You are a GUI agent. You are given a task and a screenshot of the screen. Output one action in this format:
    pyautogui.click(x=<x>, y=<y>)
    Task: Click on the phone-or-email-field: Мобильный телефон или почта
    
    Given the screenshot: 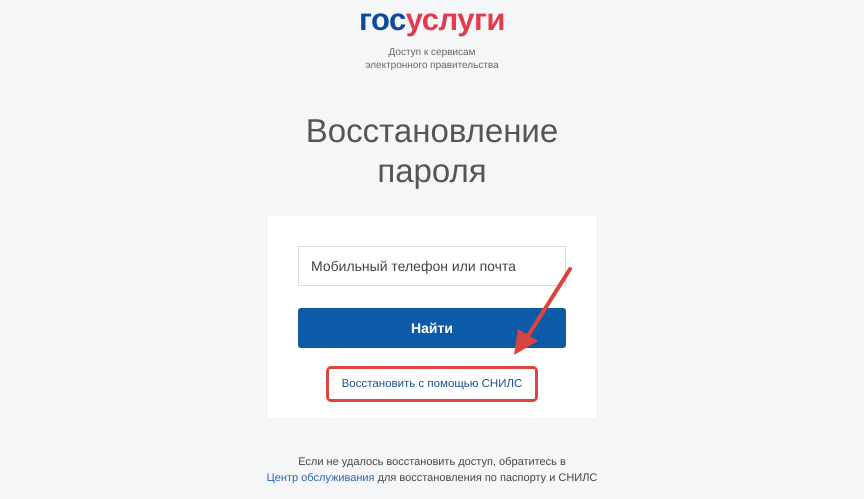 What is the action you would take?
    pyautogui.click(x=432, y=266)
    